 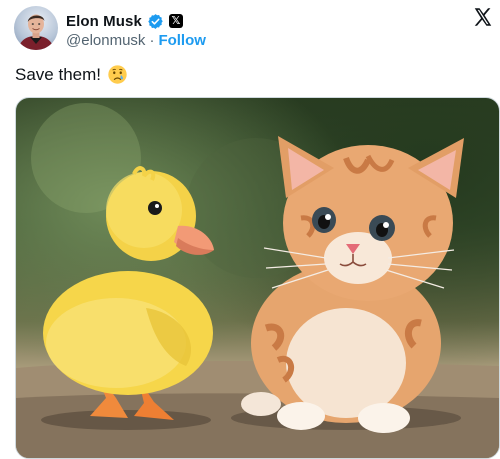 I want to click on avatar, so click(x=36, y=28).